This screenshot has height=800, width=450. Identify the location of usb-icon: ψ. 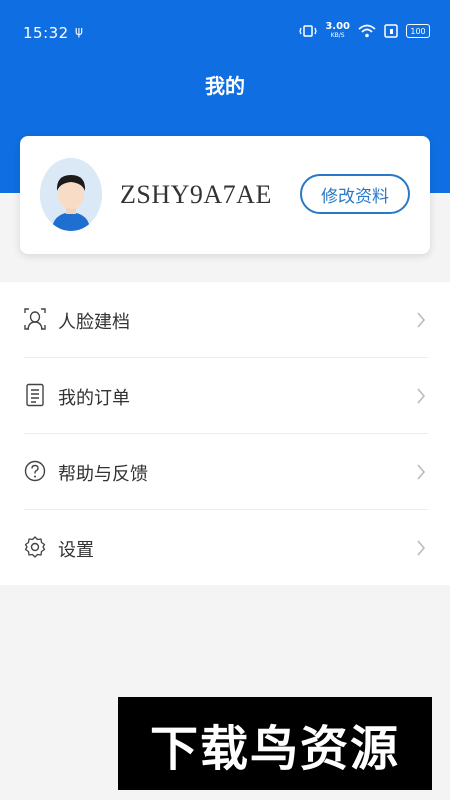
(79, 31).